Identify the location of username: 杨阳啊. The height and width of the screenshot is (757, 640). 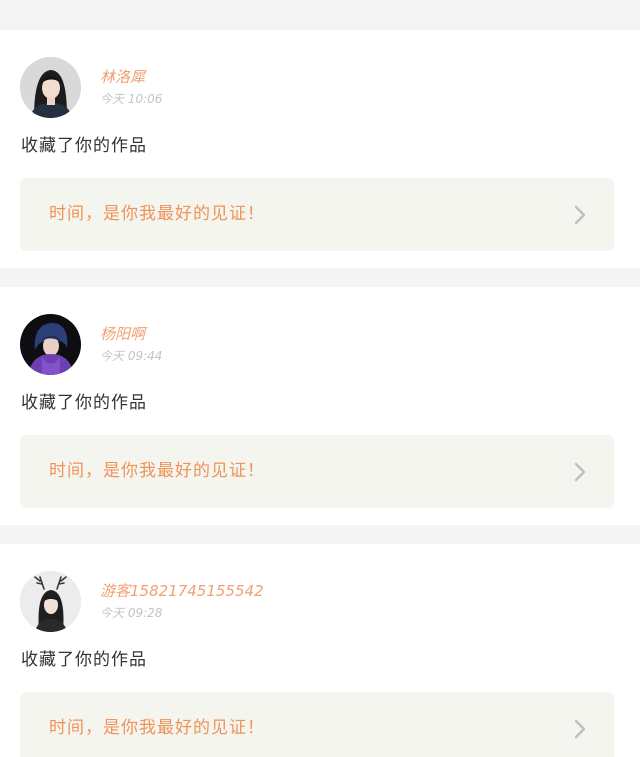
(122, 334).